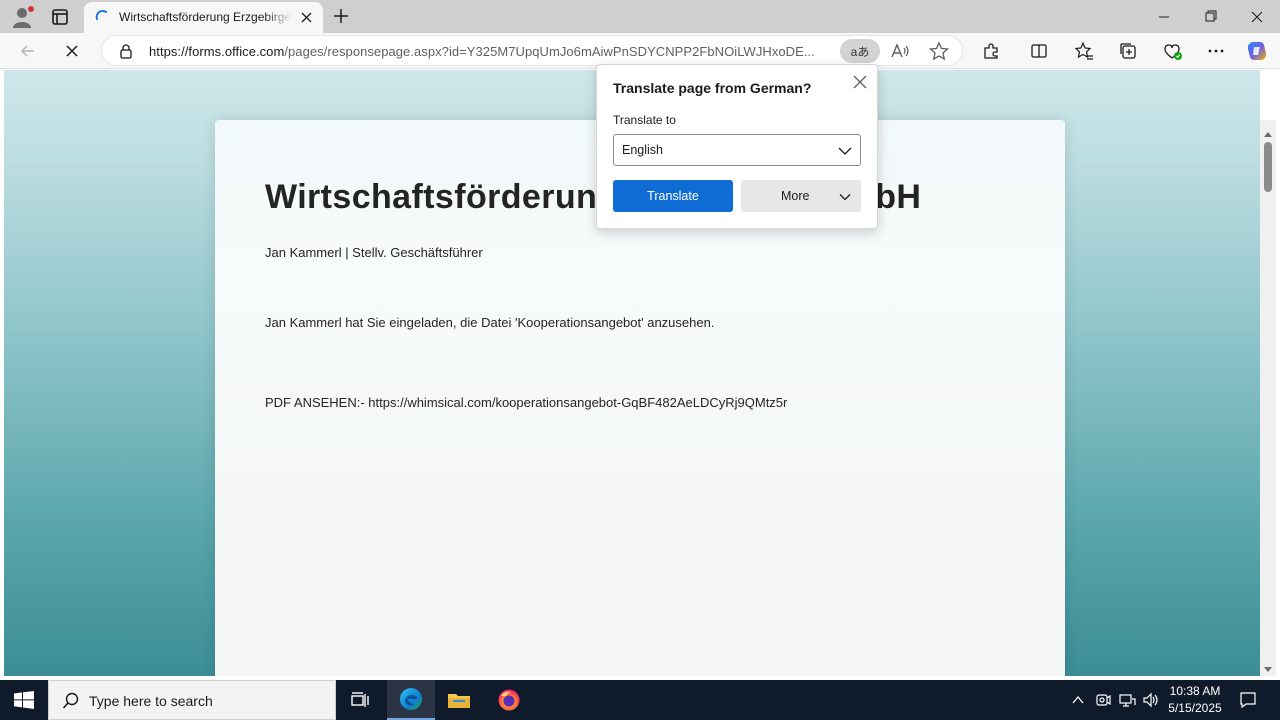 The image size is (1280, 720). What do you see at coordinates (1127, 700) in the screenshot?
I see `network-icon` at bounding box center [1127, 700].